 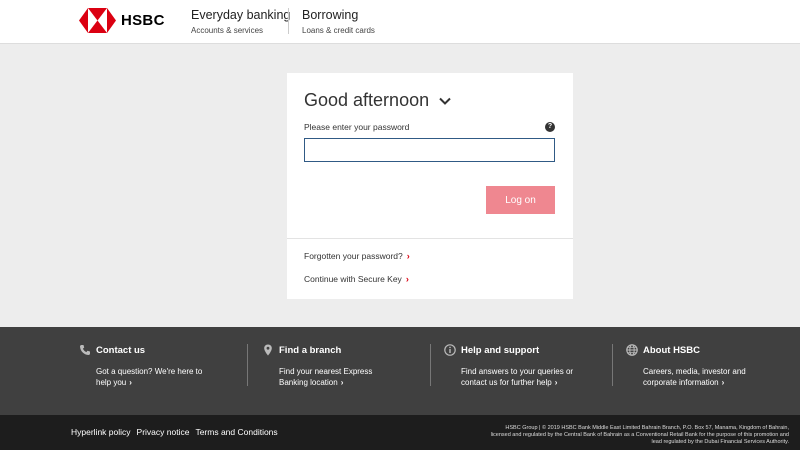 What do you see at coordinates (353, 279) in the screenshot?
I see `link-label: Continue with Secure Key` at bounding box center [353, 279].